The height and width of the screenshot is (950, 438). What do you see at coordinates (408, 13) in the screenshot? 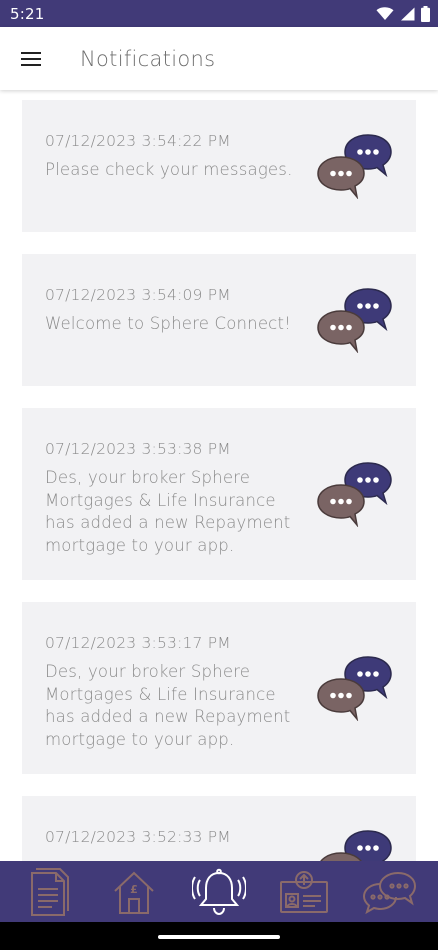
I see `signal-icon` at bounding box center [408, 13].